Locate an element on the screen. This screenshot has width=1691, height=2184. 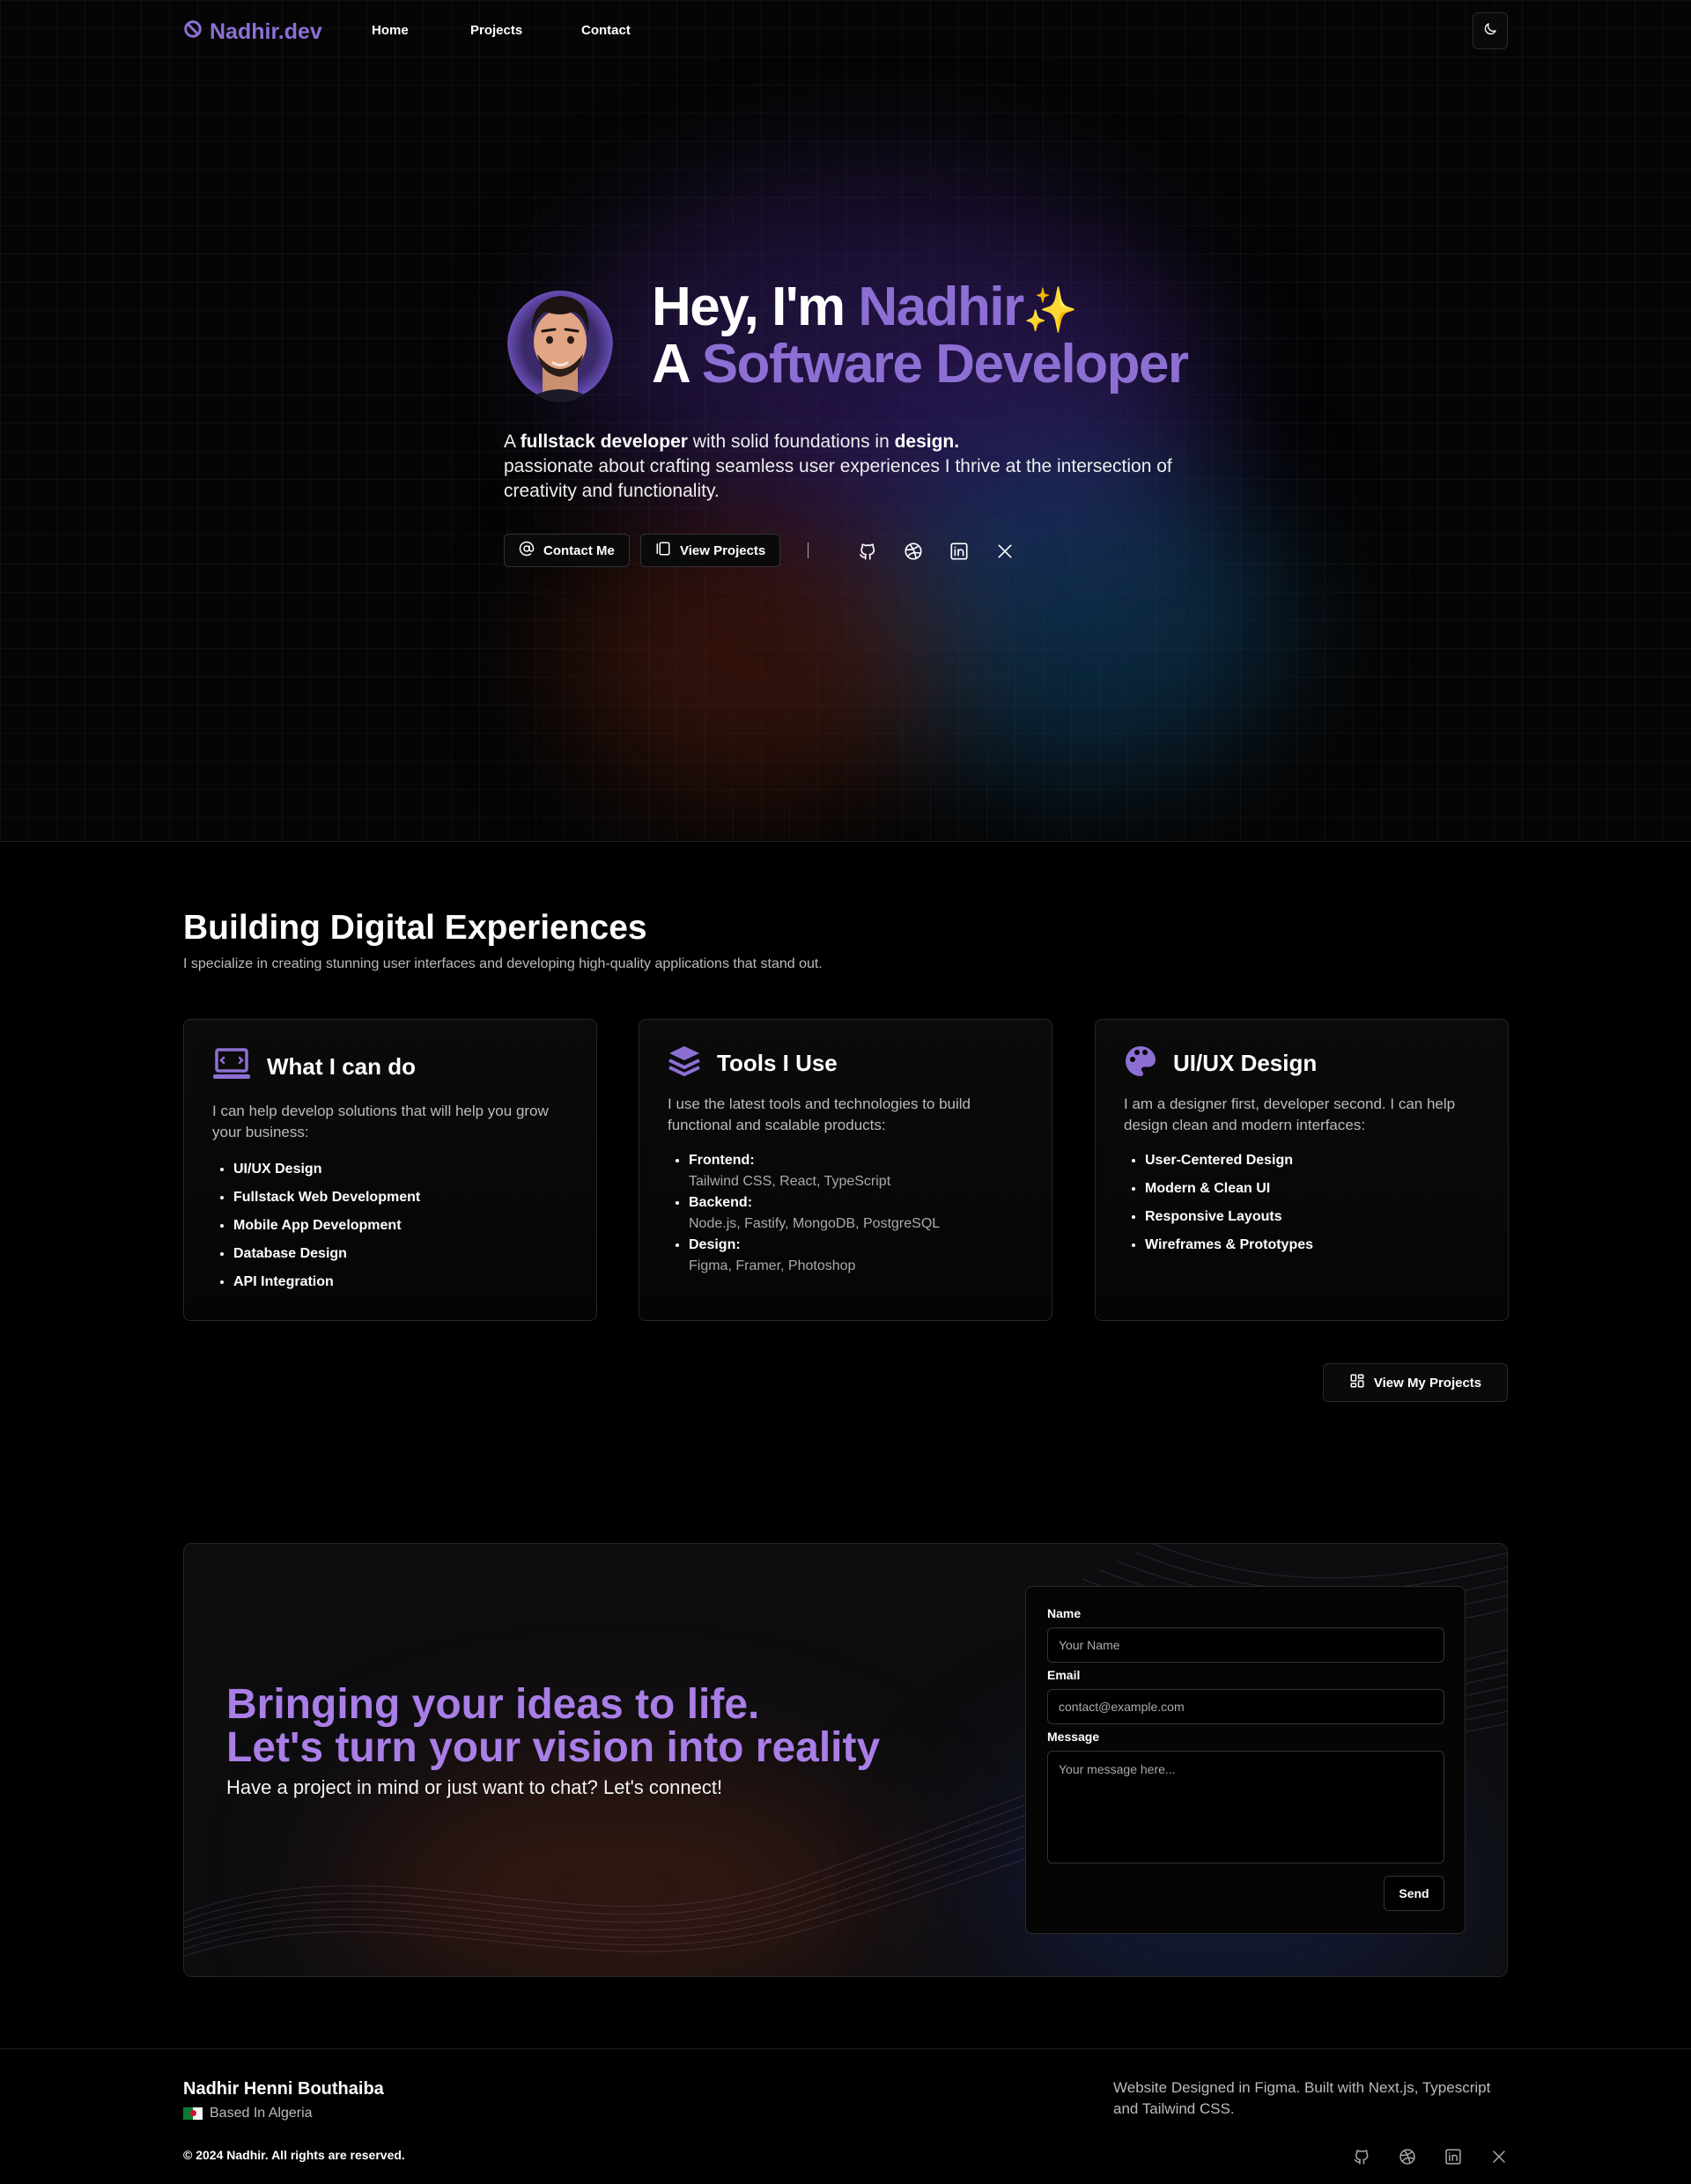
name-input is located at coordinates (1245, 1645).